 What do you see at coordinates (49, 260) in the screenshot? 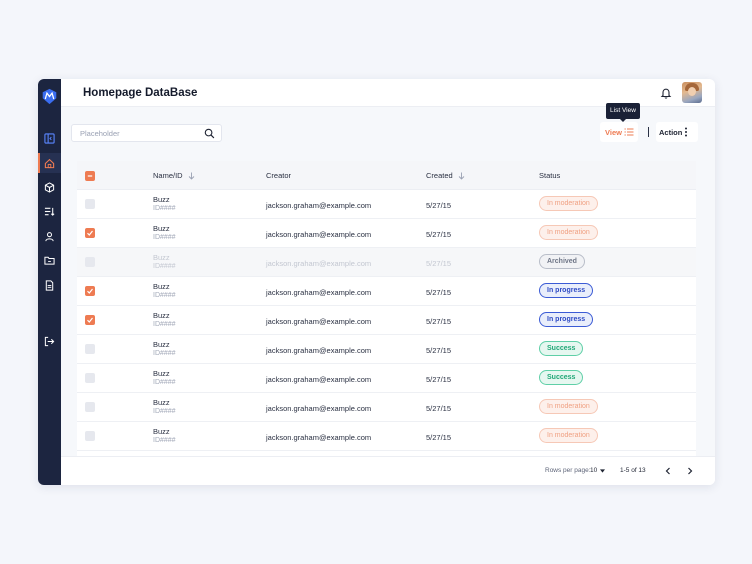
I see `sidebar-item-folder` at bounding box center [49, 260].